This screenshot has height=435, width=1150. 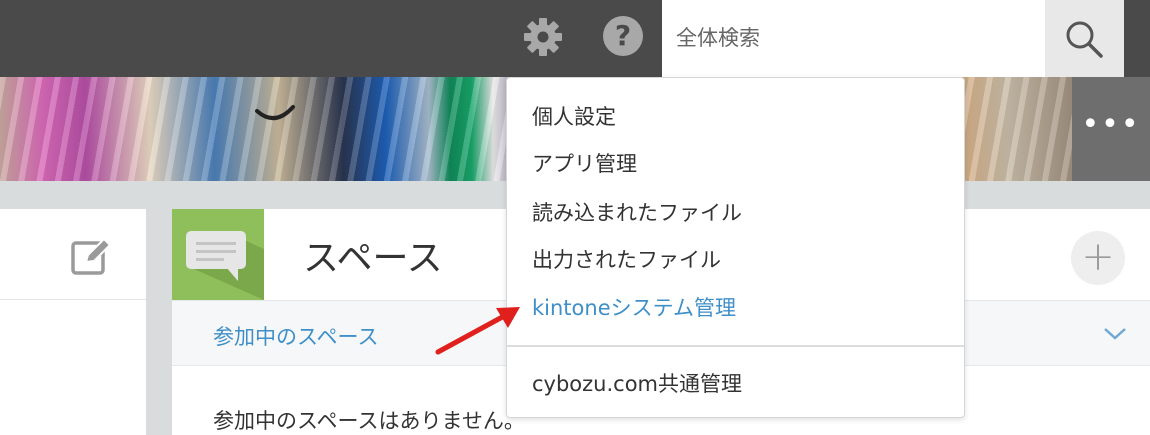 What do you see at coordinates (634, 307) in the screenshot?
I see `menu-item-kintone-system-admin: kintoneシステム管理` at bounding box center [634, 307].